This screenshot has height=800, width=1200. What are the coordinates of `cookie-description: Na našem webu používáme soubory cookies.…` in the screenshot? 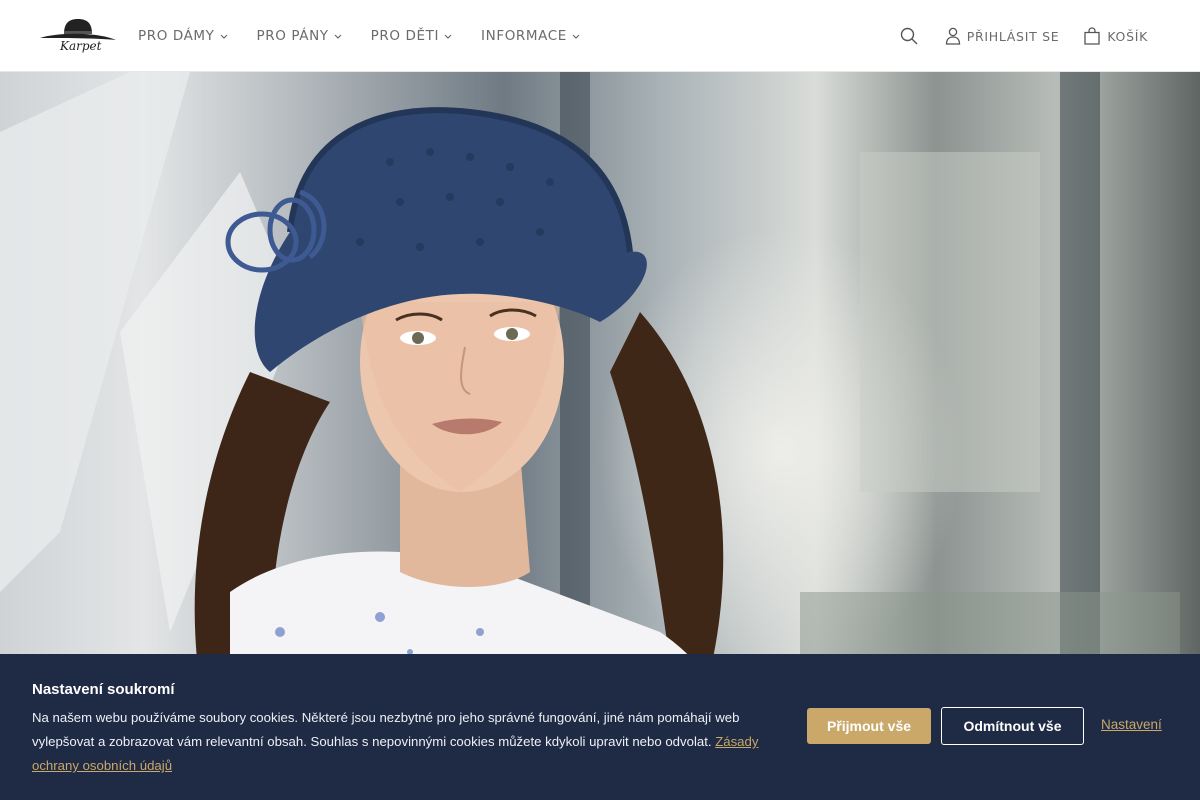 It's located at (386, 729).